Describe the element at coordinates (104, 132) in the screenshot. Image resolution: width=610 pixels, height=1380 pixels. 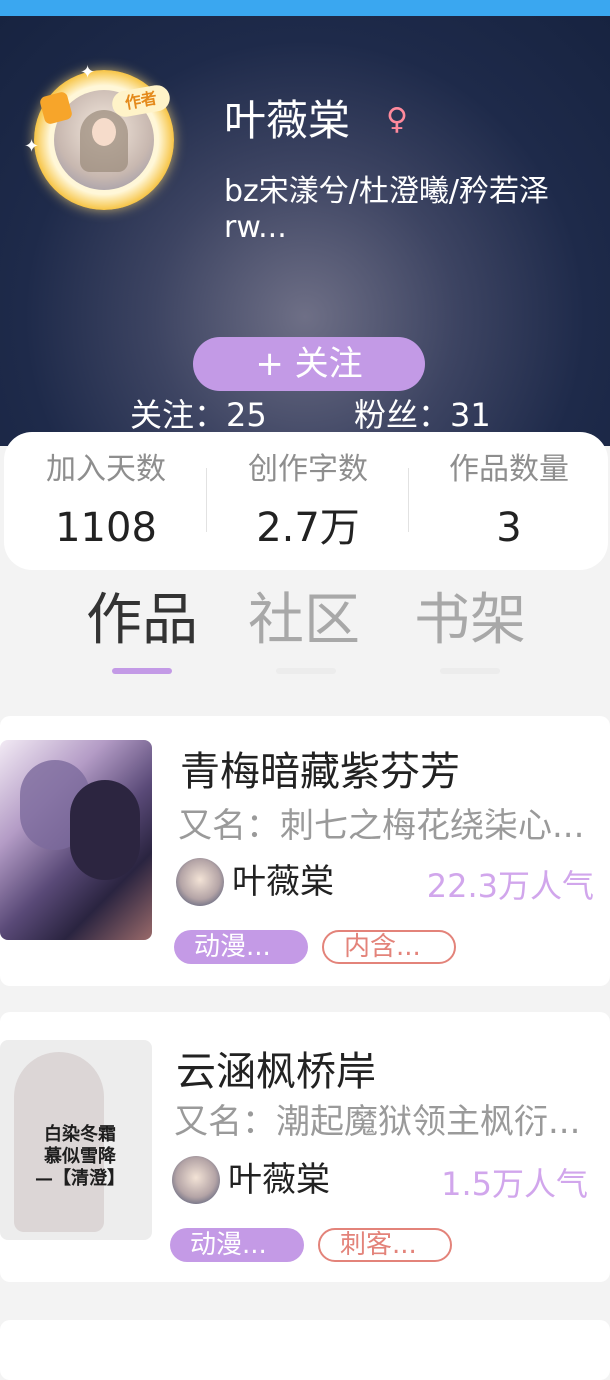
I see `avatar-face` at that location.